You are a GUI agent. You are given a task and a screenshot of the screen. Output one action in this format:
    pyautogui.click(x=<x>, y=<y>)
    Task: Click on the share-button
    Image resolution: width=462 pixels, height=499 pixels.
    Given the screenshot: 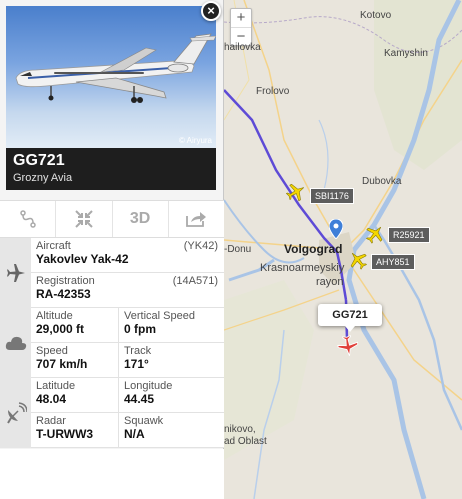 What is the action you would take?
    pyautogui.click(x=195, y=219)
    